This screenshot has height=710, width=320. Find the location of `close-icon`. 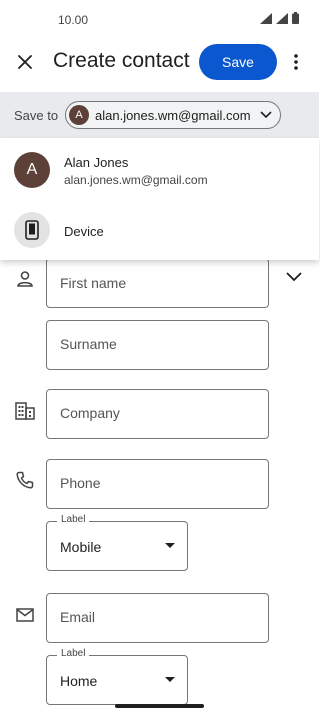

close-icon is located at coordinates (25, 62).